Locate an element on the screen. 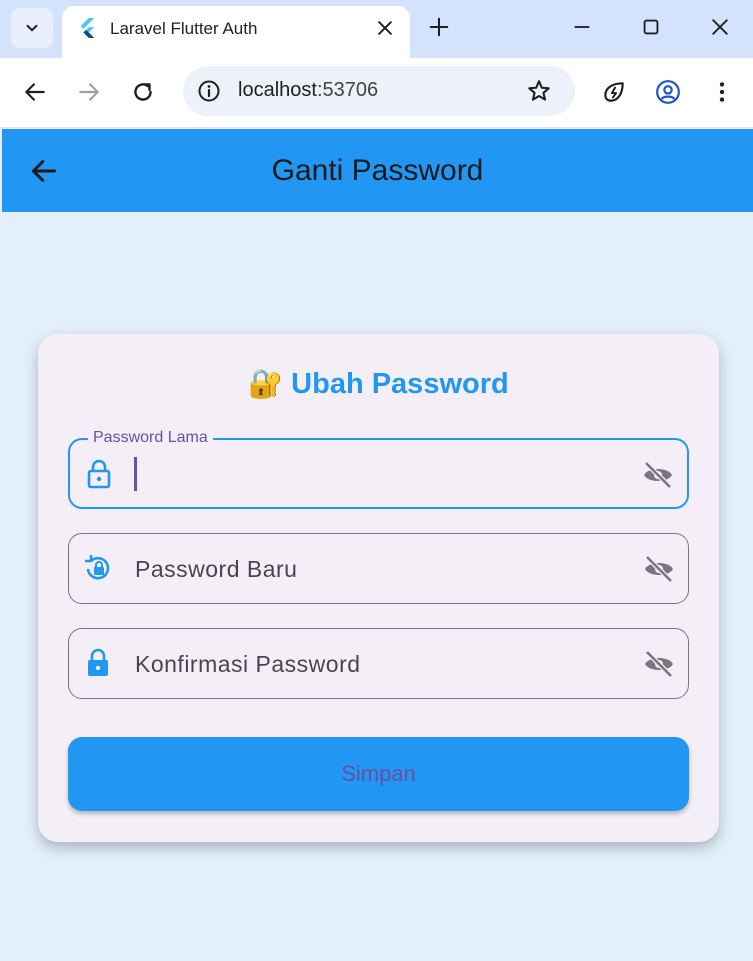  reload-icon is located at coordinates (143, 92).